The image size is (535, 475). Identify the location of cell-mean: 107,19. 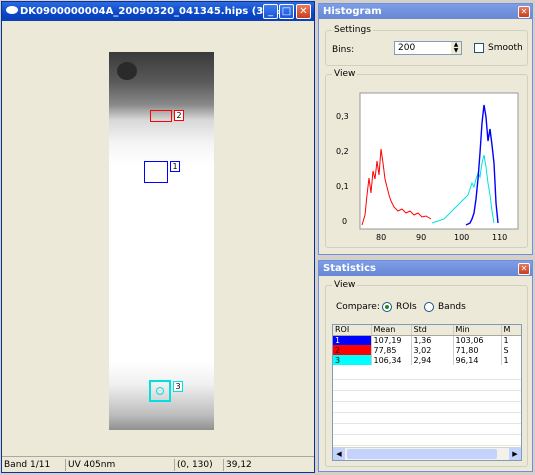
(391, 340).